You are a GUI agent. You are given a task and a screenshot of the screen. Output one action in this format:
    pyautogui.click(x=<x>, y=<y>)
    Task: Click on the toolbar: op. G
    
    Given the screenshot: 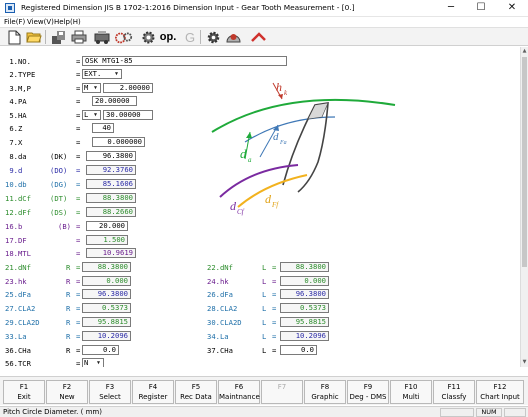 What is the action you would take?
    pyautogui.click(x=264, y=36)
    